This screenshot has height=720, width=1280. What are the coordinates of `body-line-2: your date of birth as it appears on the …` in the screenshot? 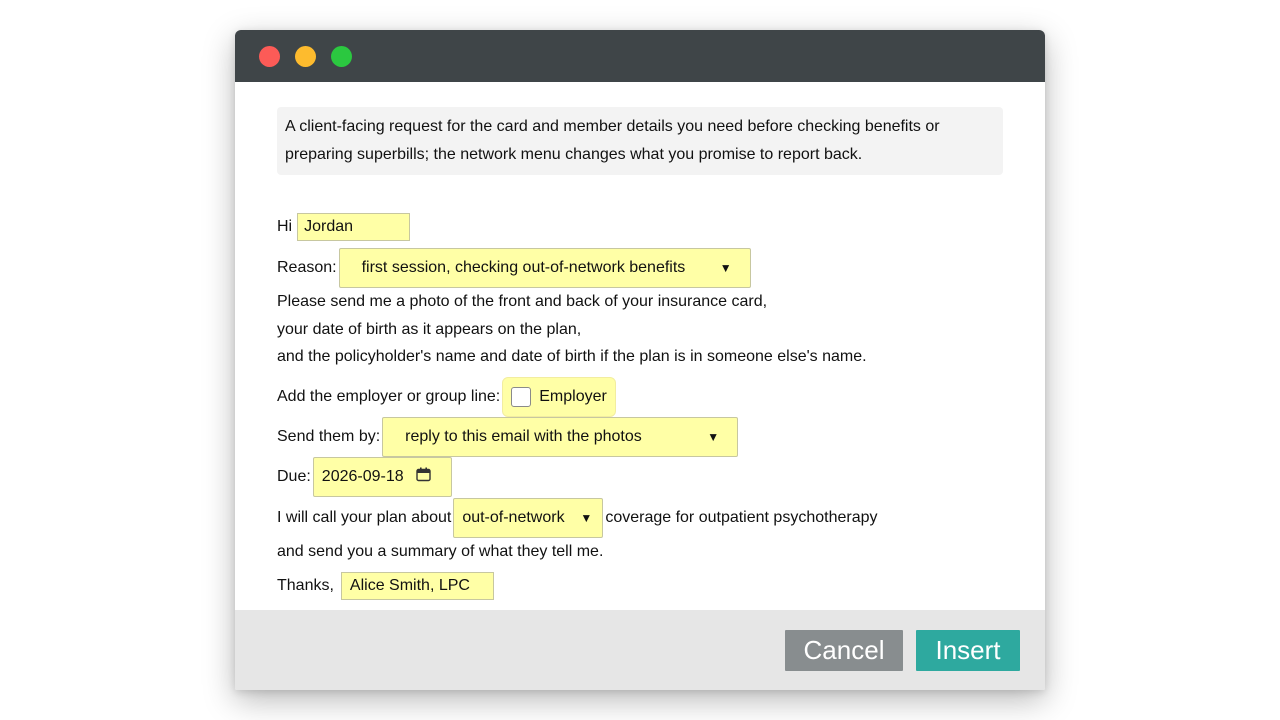 It's located at (429, 329).